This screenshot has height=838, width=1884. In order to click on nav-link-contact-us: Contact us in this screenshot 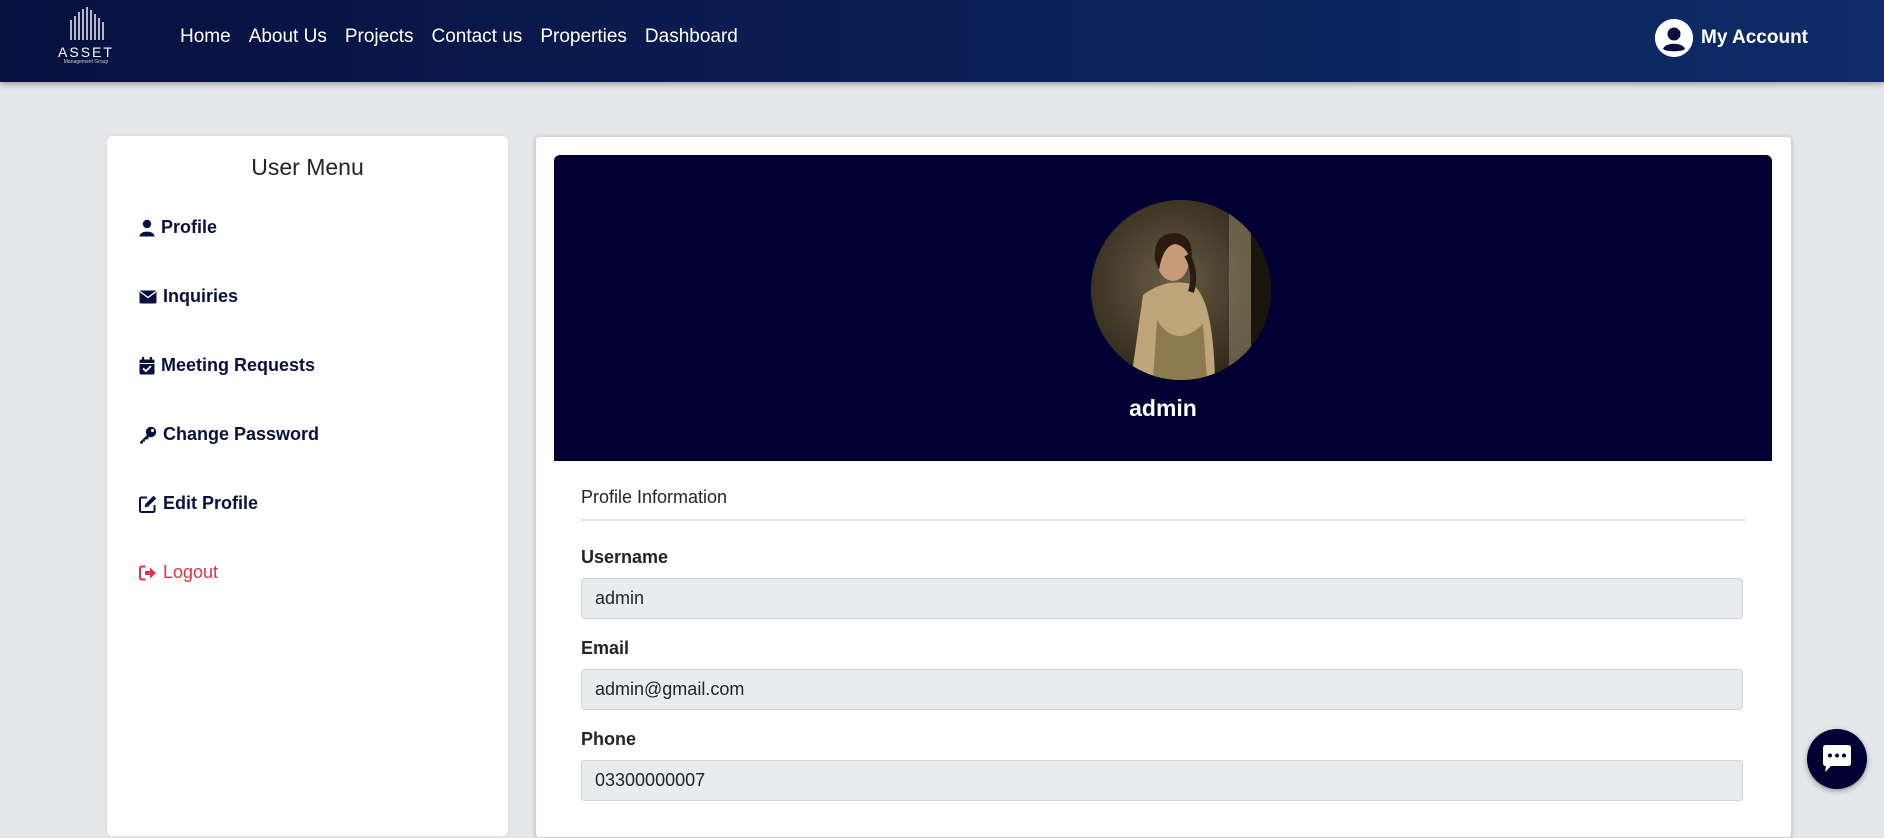, I will do `click(476, 37)`.